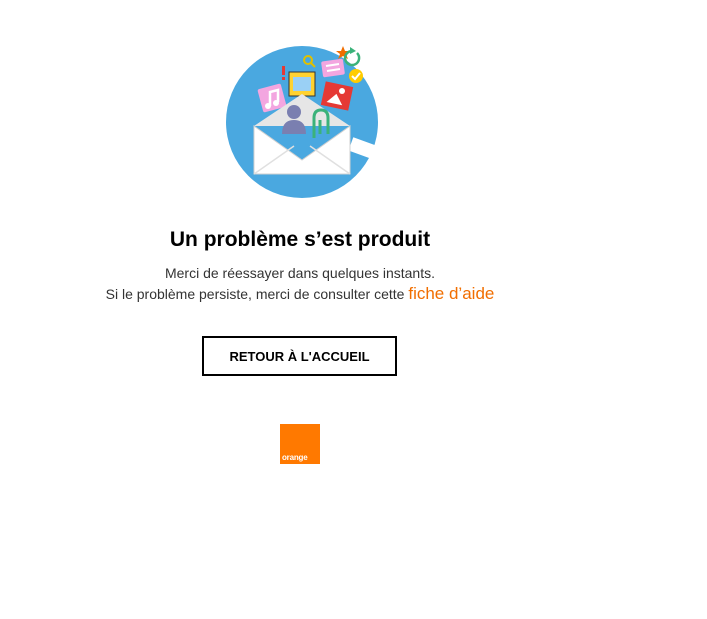 The height and width of the screenshot is (619, 707). Describe the element at coordinates (352, 57) in the screenshot. I see `refresh-icon` at that location.